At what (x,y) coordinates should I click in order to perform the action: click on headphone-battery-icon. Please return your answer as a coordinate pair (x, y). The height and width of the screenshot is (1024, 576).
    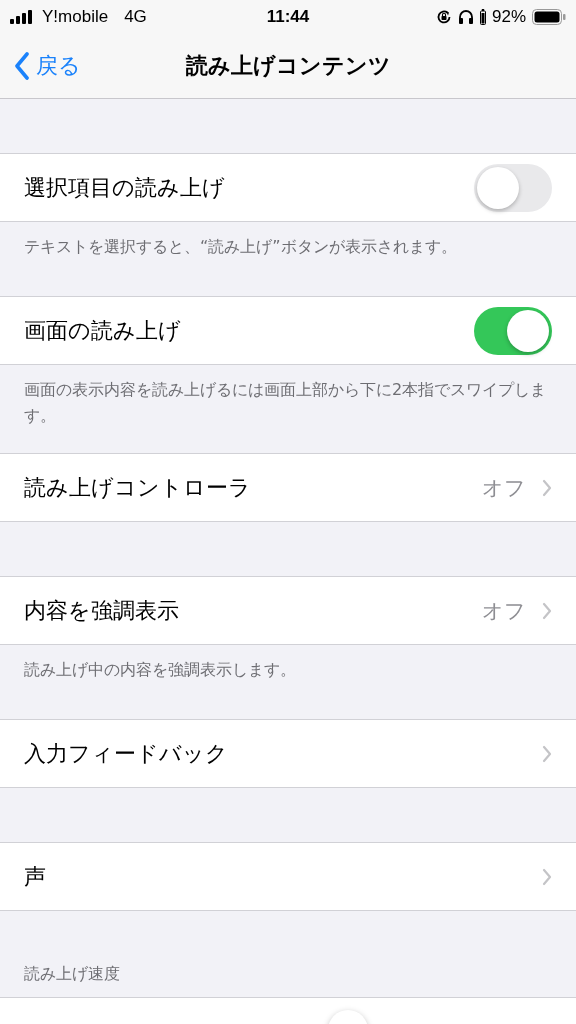
    Looking at the image, I should click on (482, 17).